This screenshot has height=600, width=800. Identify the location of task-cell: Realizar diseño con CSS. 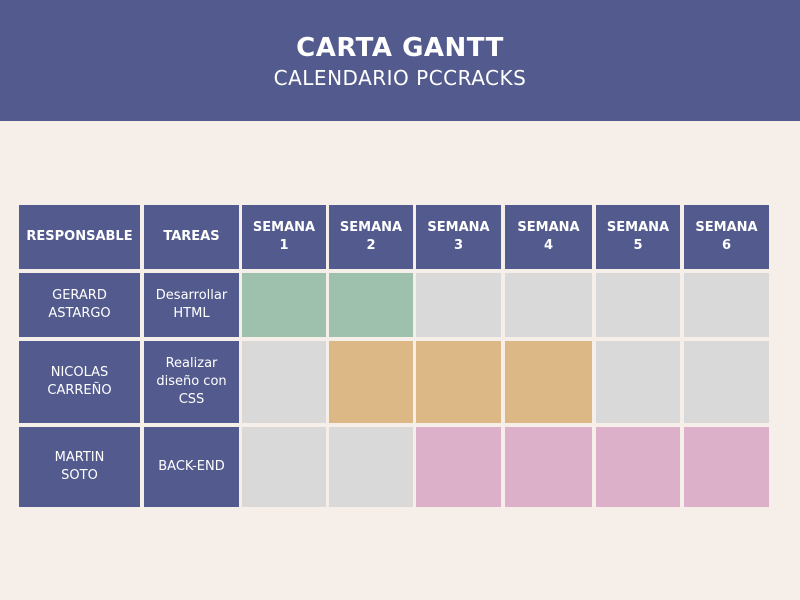
(191, 382).